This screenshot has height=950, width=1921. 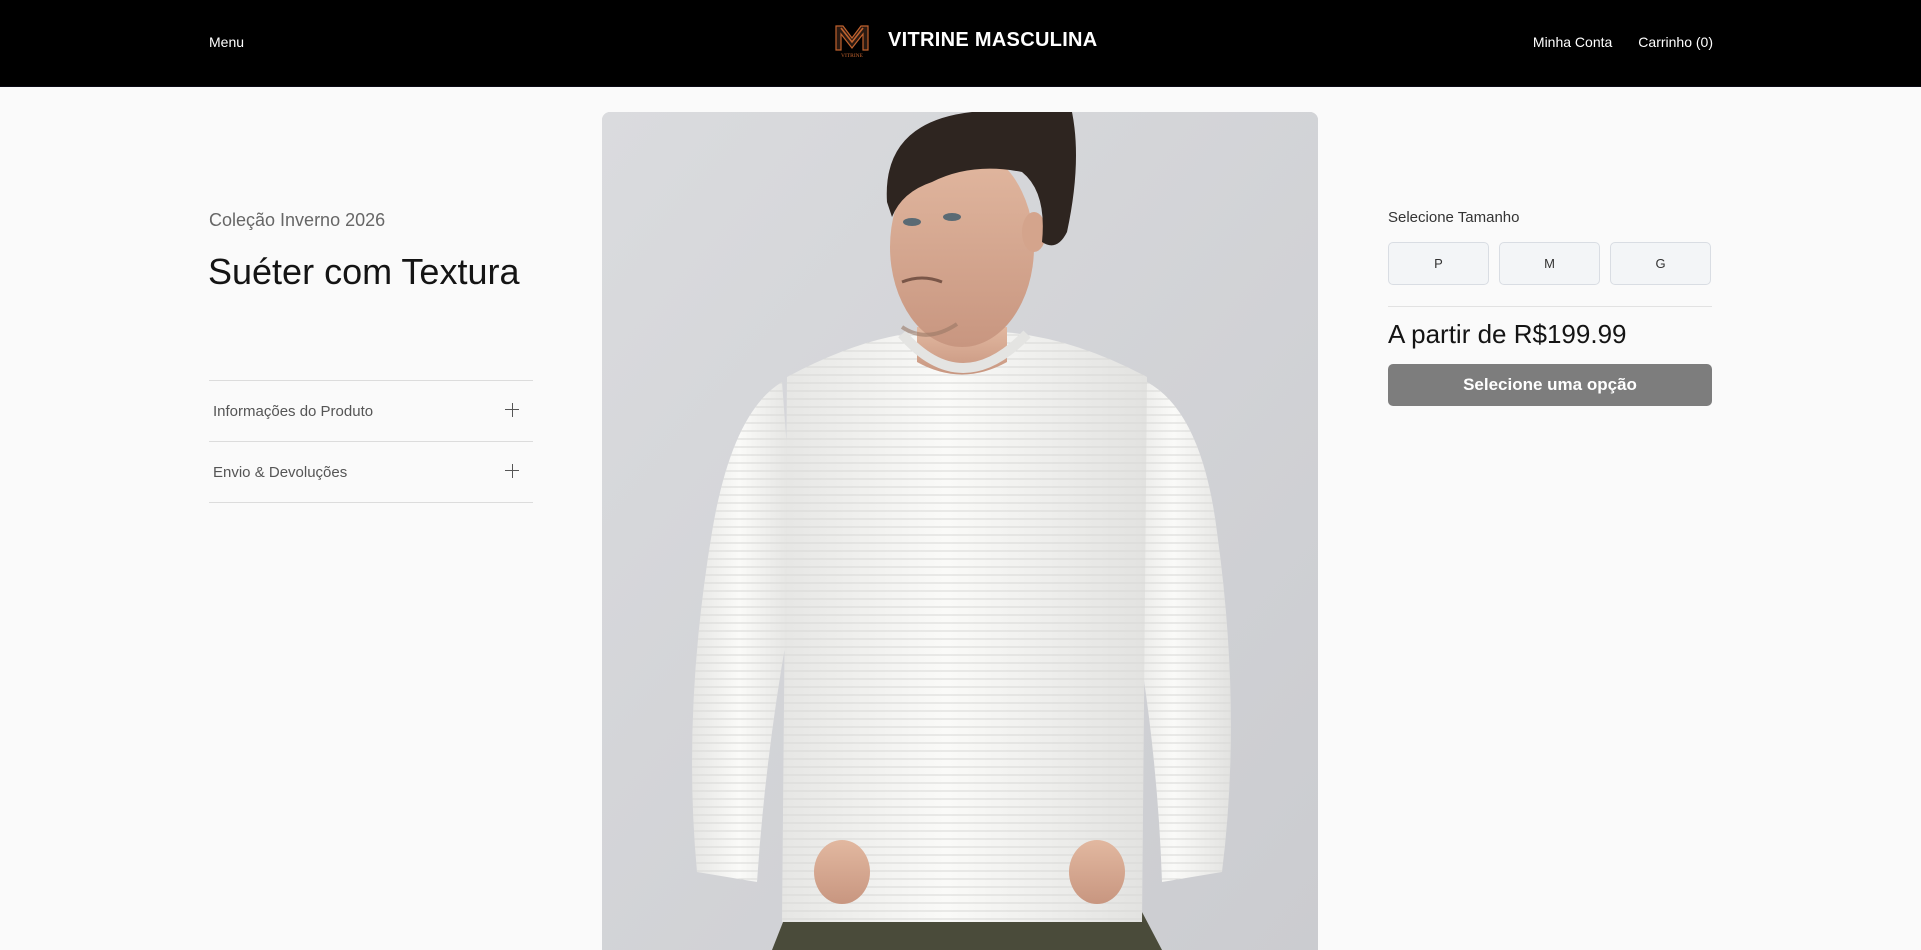 I want to click on cart-link: Carrinho (0), so click(x=1675, y=42).